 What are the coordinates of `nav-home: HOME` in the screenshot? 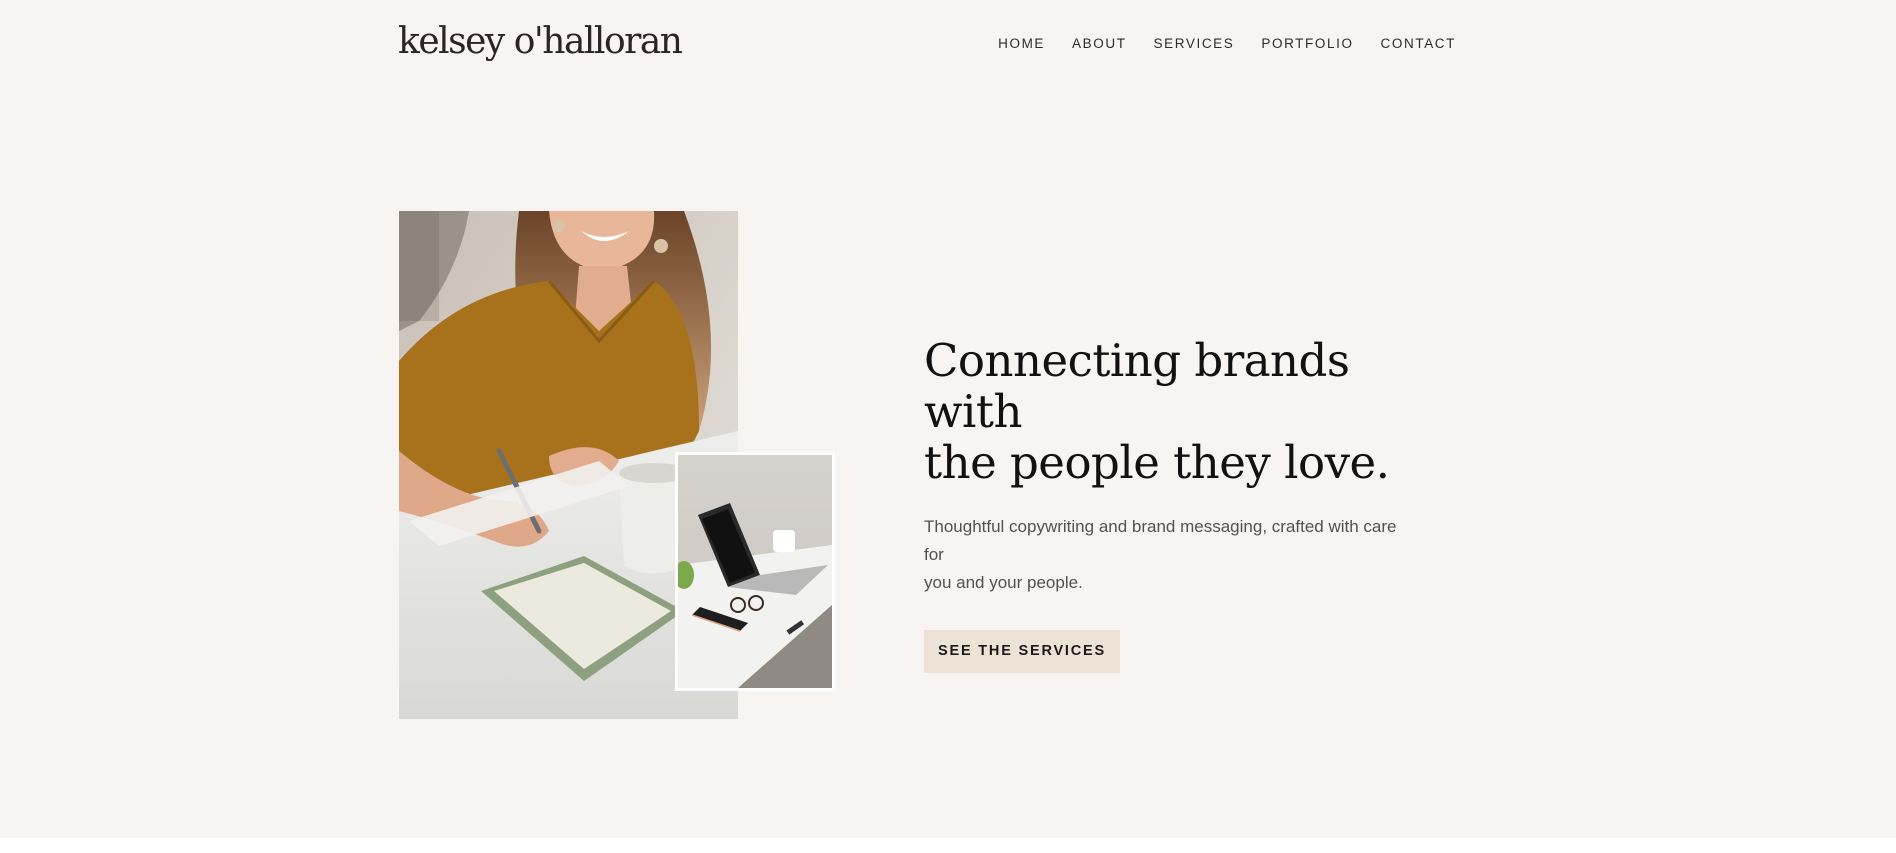 It's located at (1021, 44).